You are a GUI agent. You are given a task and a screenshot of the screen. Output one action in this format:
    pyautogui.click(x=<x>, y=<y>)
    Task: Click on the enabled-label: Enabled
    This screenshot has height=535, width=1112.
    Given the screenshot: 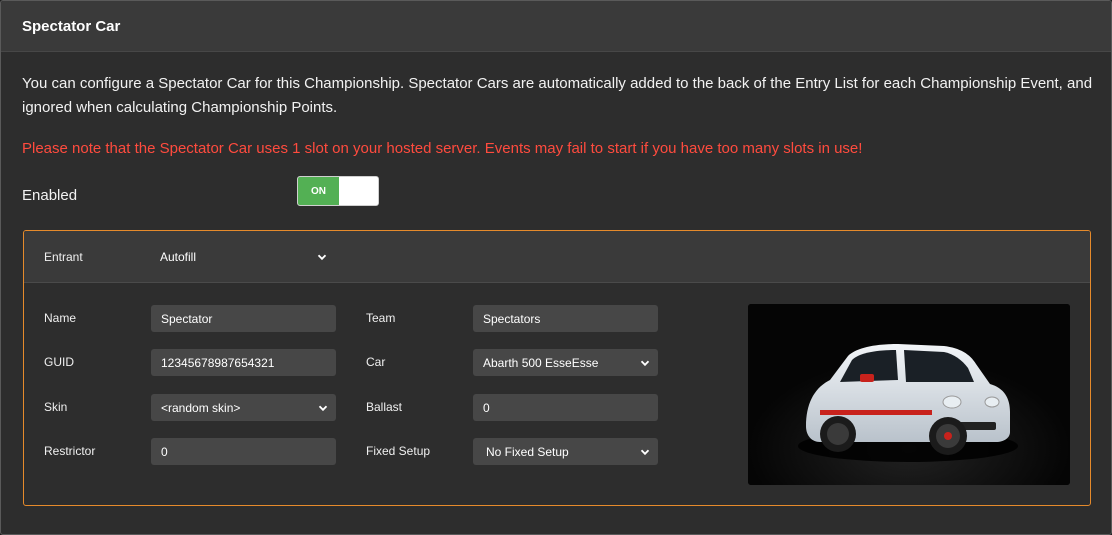 What is the action you would take?
    pyautogui.click(x=50, y=195)
    